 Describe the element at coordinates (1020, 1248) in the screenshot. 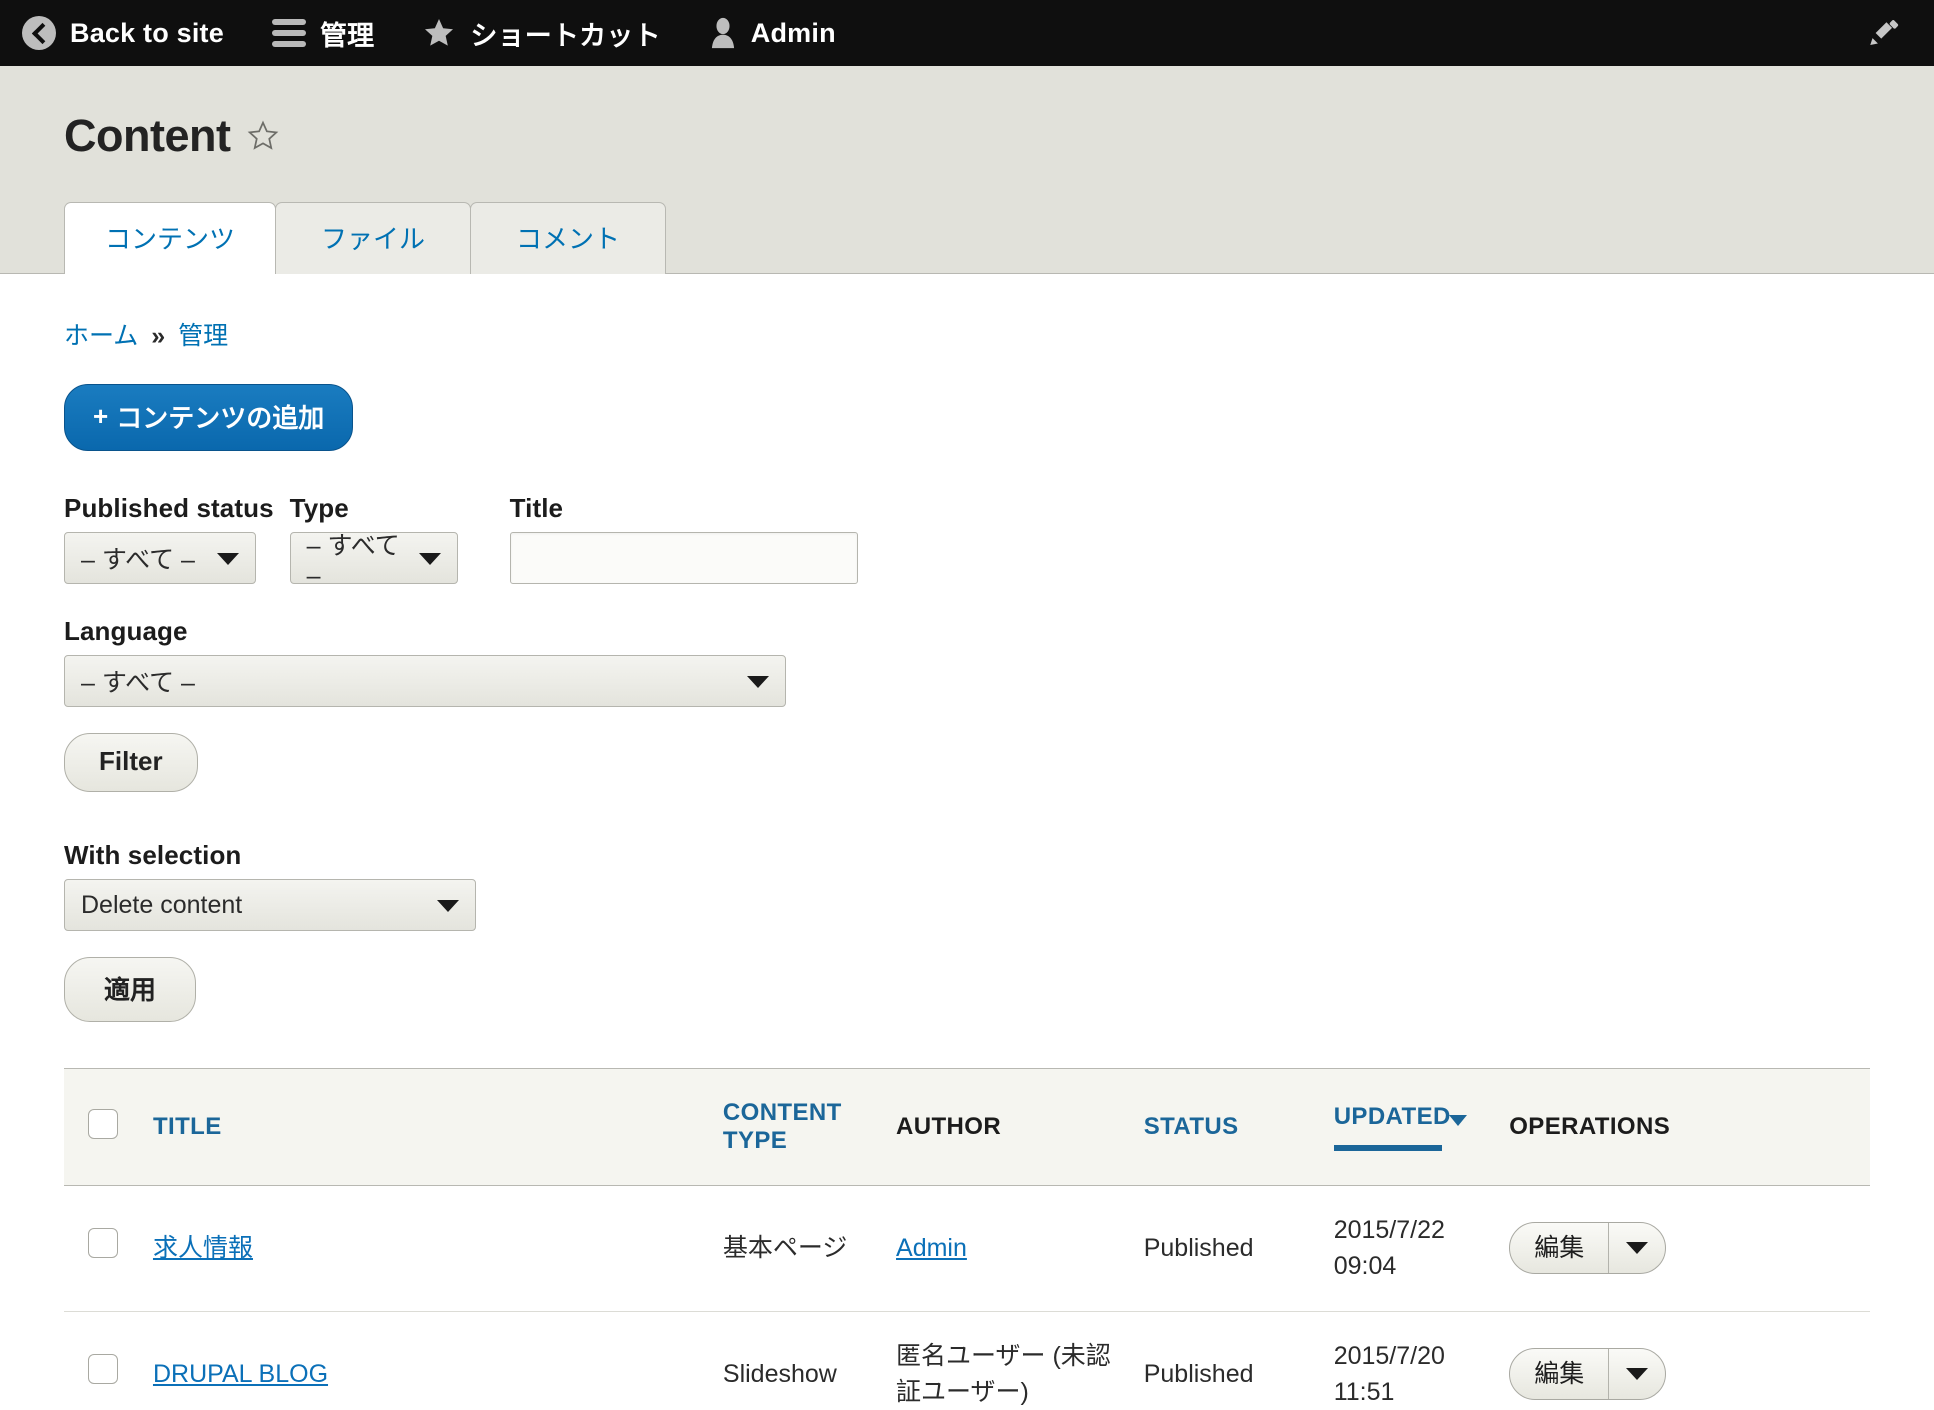

I see `row-author-cell: Admin` at that location.